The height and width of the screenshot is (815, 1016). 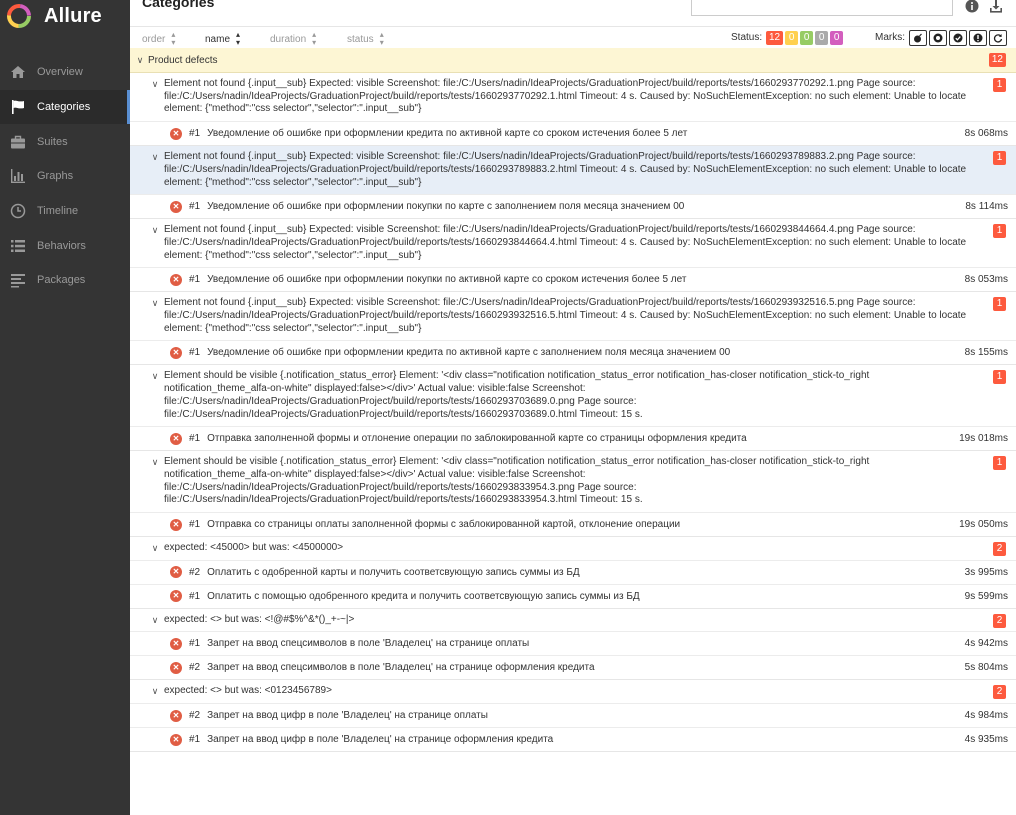 I want to click on status-failed-toggle: 12, so click(x=775, y=38).